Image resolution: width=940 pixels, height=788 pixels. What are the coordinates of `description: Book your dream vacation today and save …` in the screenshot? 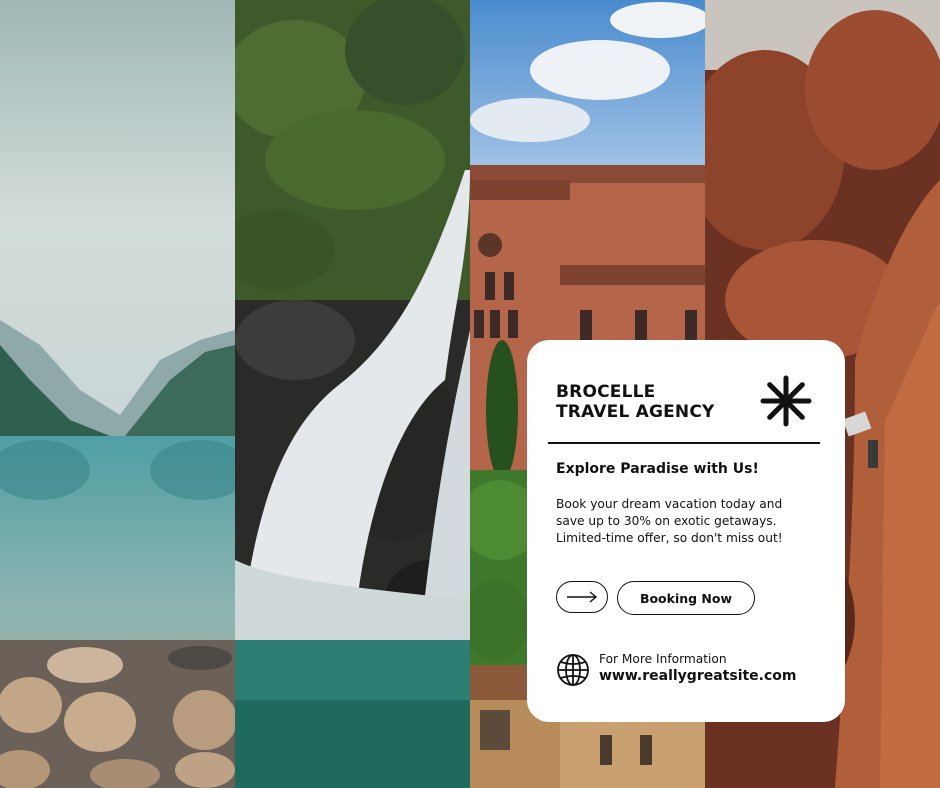 It's located at (686, 521).